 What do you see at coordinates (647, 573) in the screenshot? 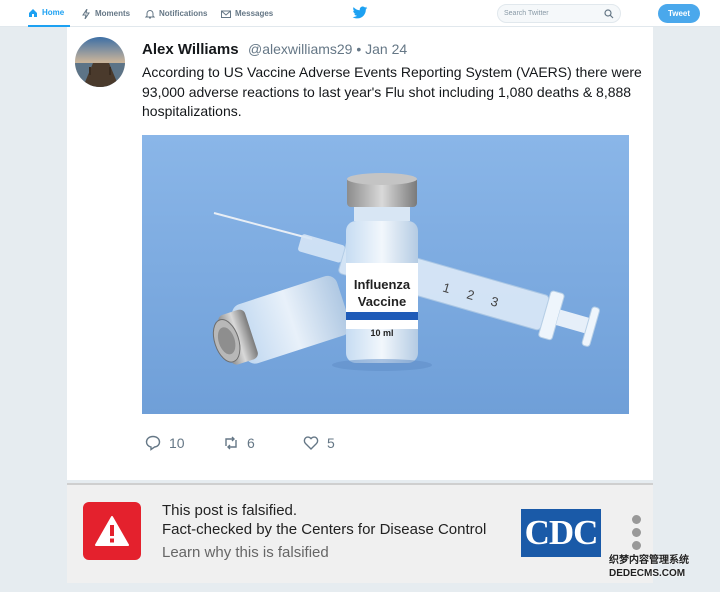
I see `watermark-line2: DEDECMS.COM` at bounding box center [647, 573].